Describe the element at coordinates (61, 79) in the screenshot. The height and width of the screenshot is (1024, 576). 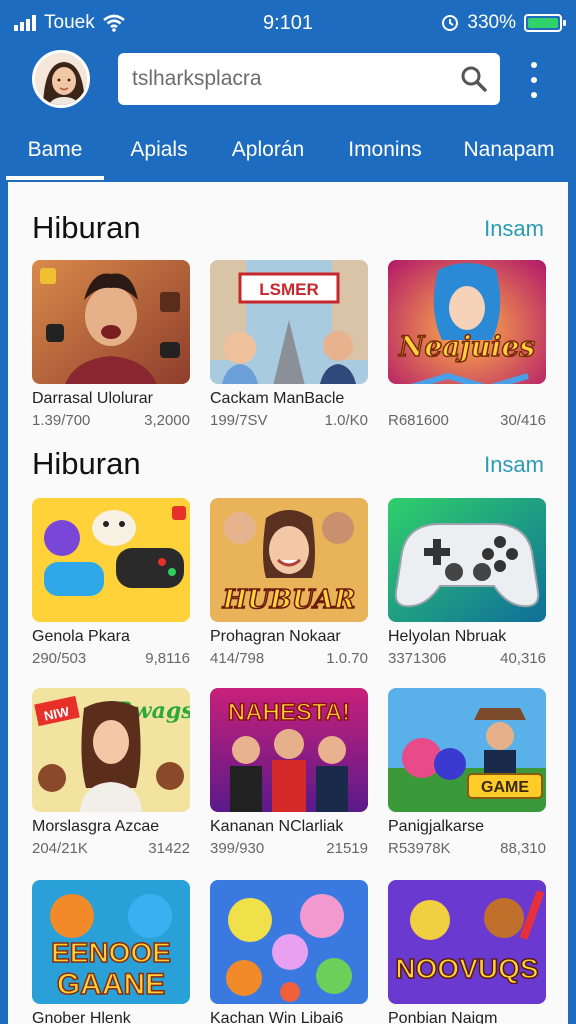
I see `avatar` at that location.